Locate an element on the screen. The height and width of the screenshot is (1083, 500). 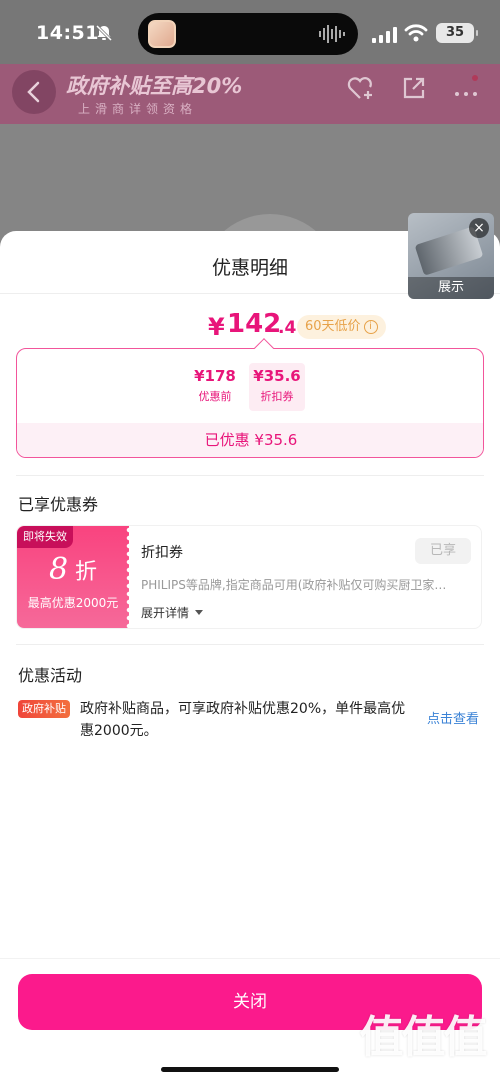
subsidy-tag: 政府补贴 is located at coordinates (44, 709).